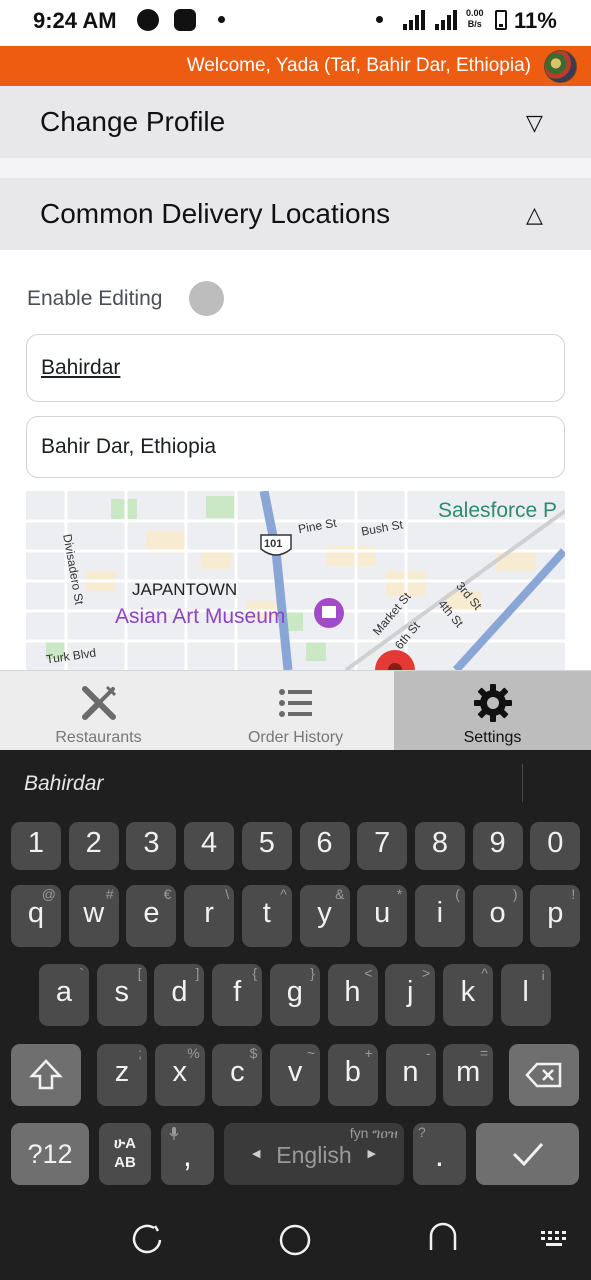 This screenshot has width=591, height=1280. I want to click on collapse-triangle-icon: △, so click(534, 215).